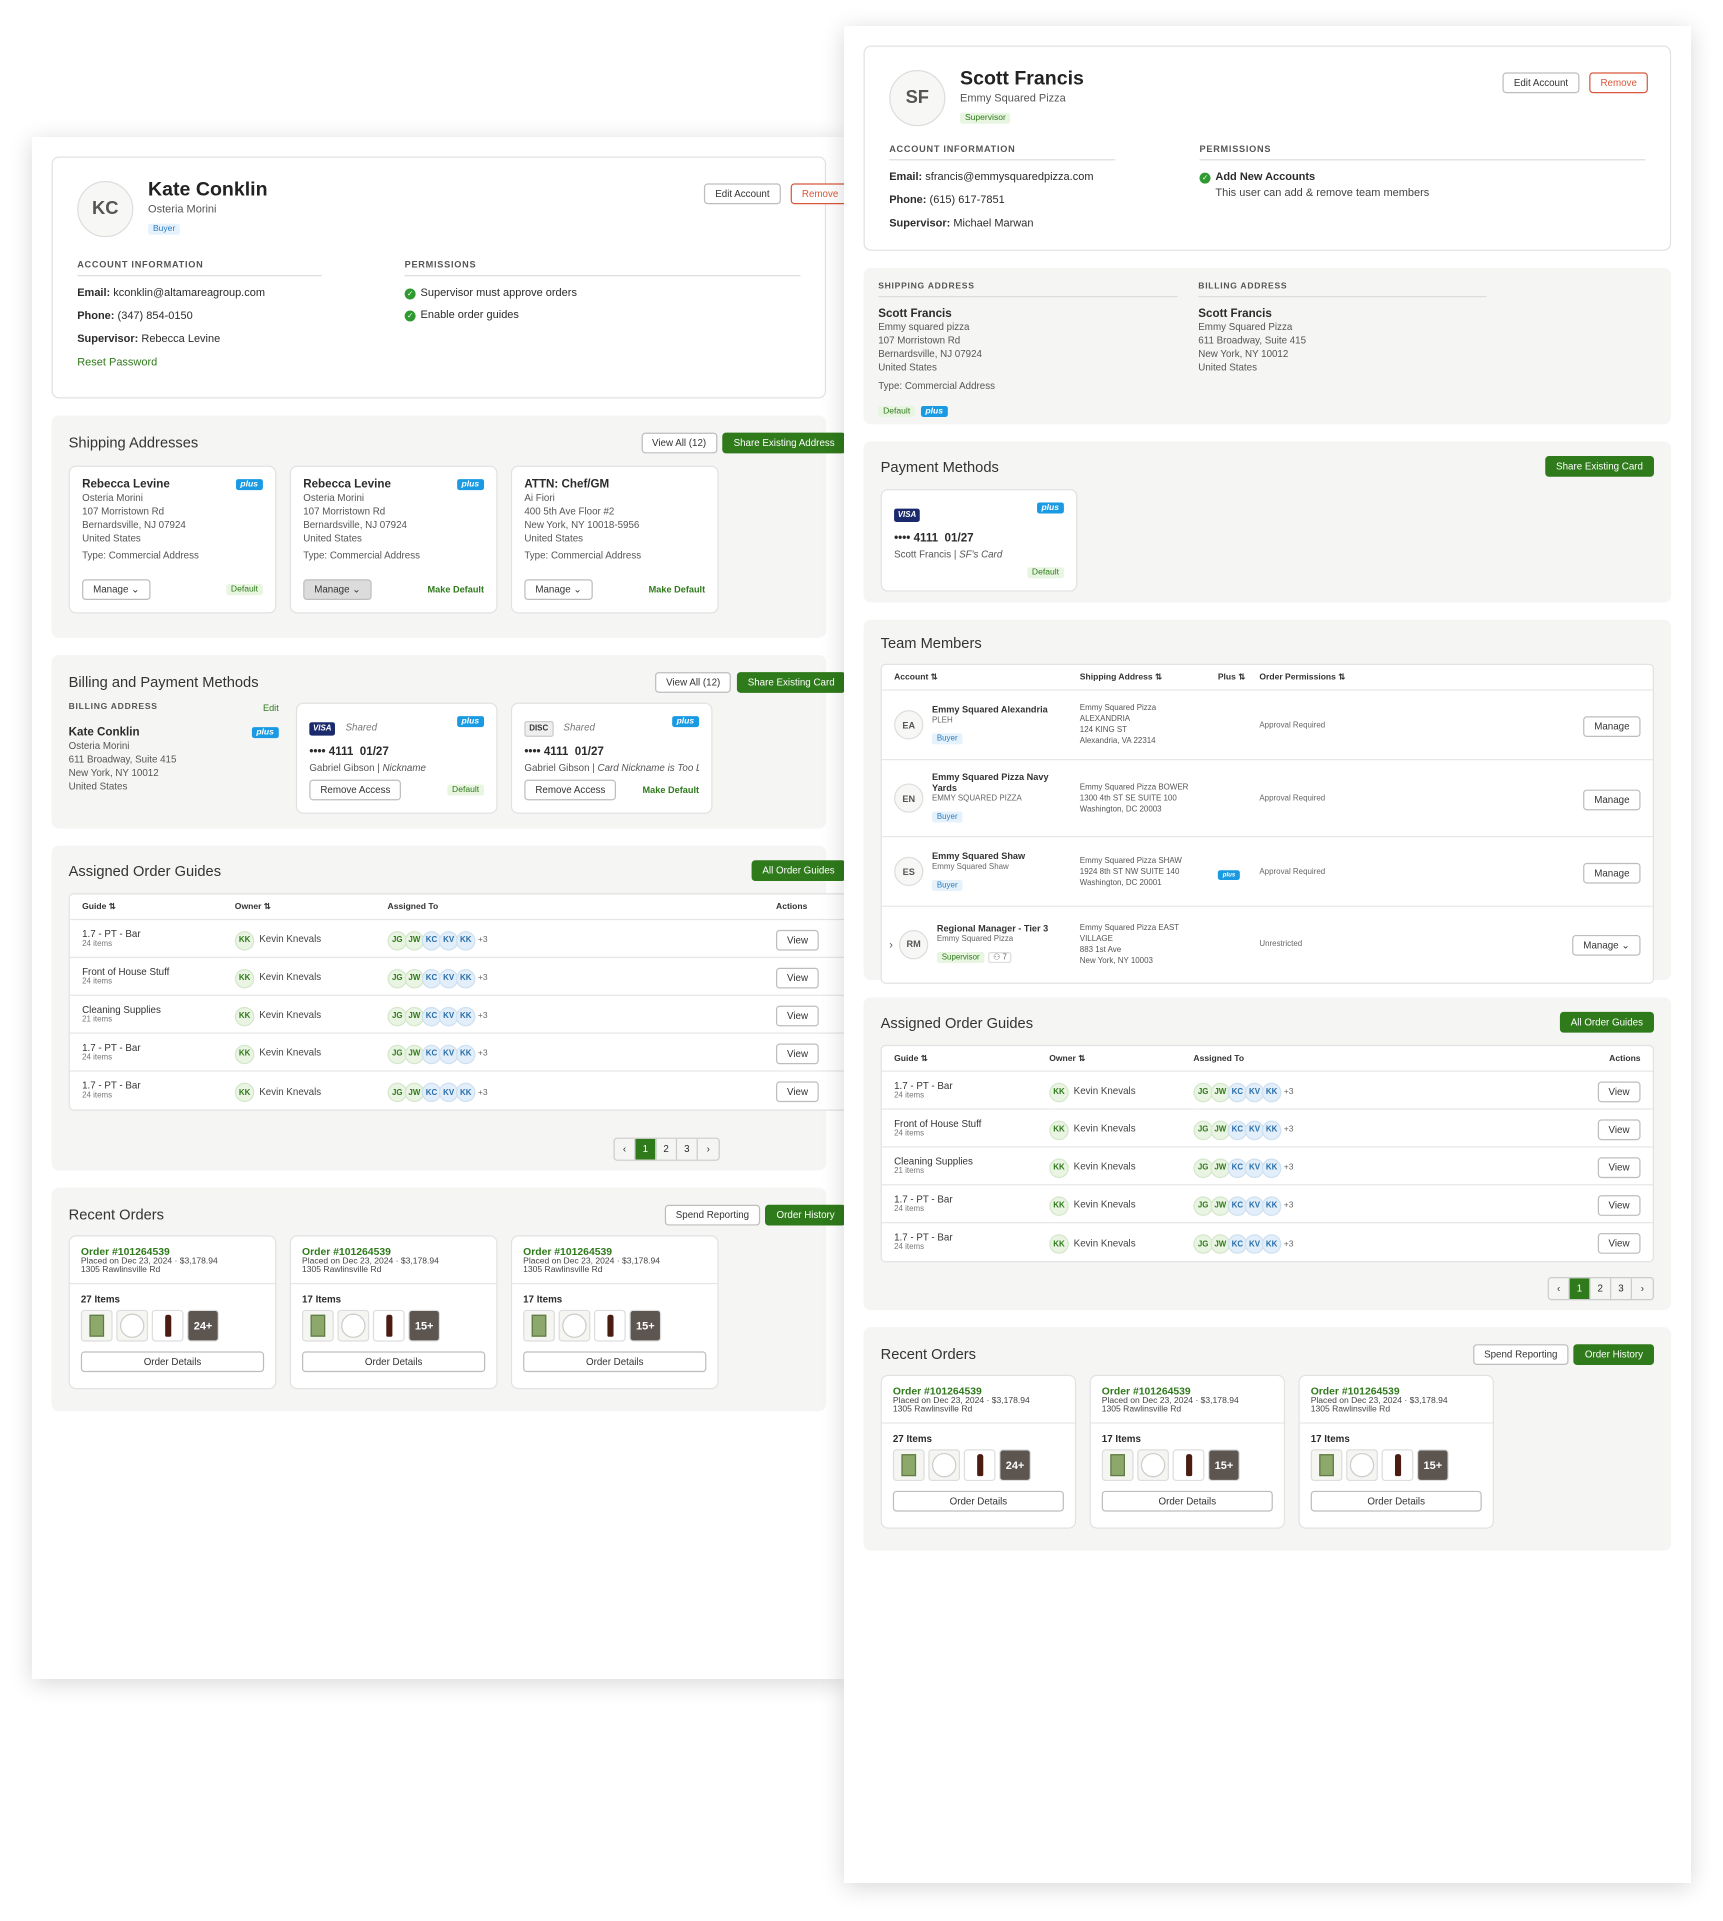 This screenshot has width=1723, height=1921. What do you see at coordinates (1028, 290) in the screenshot?
I see `shipping-address-header: SHIPPING ADDRESS` at bounding box center [1028, 290].